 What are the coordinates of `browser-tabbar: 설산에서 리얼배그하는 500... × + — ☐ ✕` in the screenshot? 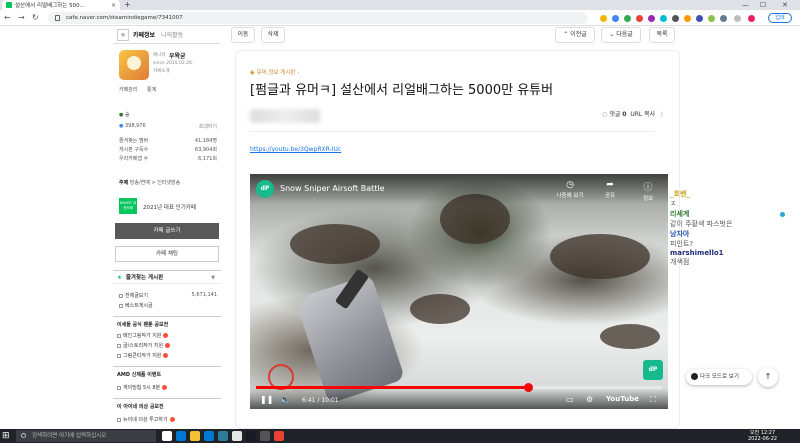 It's located at (400, 5).